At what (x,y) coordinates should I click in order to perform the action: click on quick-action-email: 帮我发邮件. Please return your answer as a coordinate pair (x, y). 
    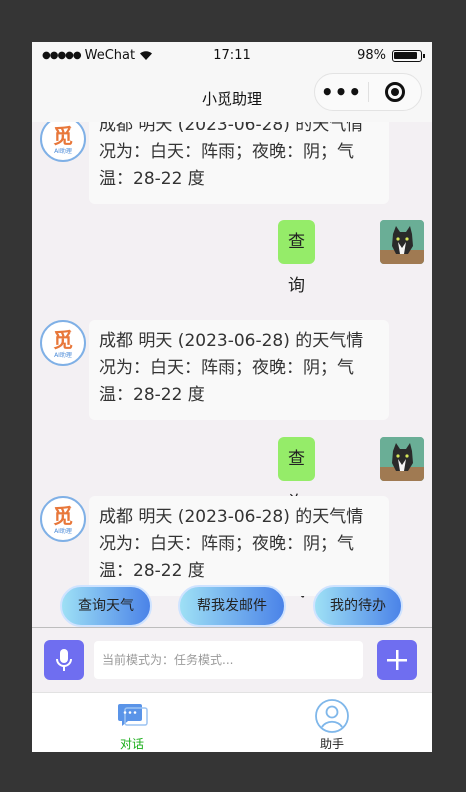
    Looking at the image, I should click on (232, 606).